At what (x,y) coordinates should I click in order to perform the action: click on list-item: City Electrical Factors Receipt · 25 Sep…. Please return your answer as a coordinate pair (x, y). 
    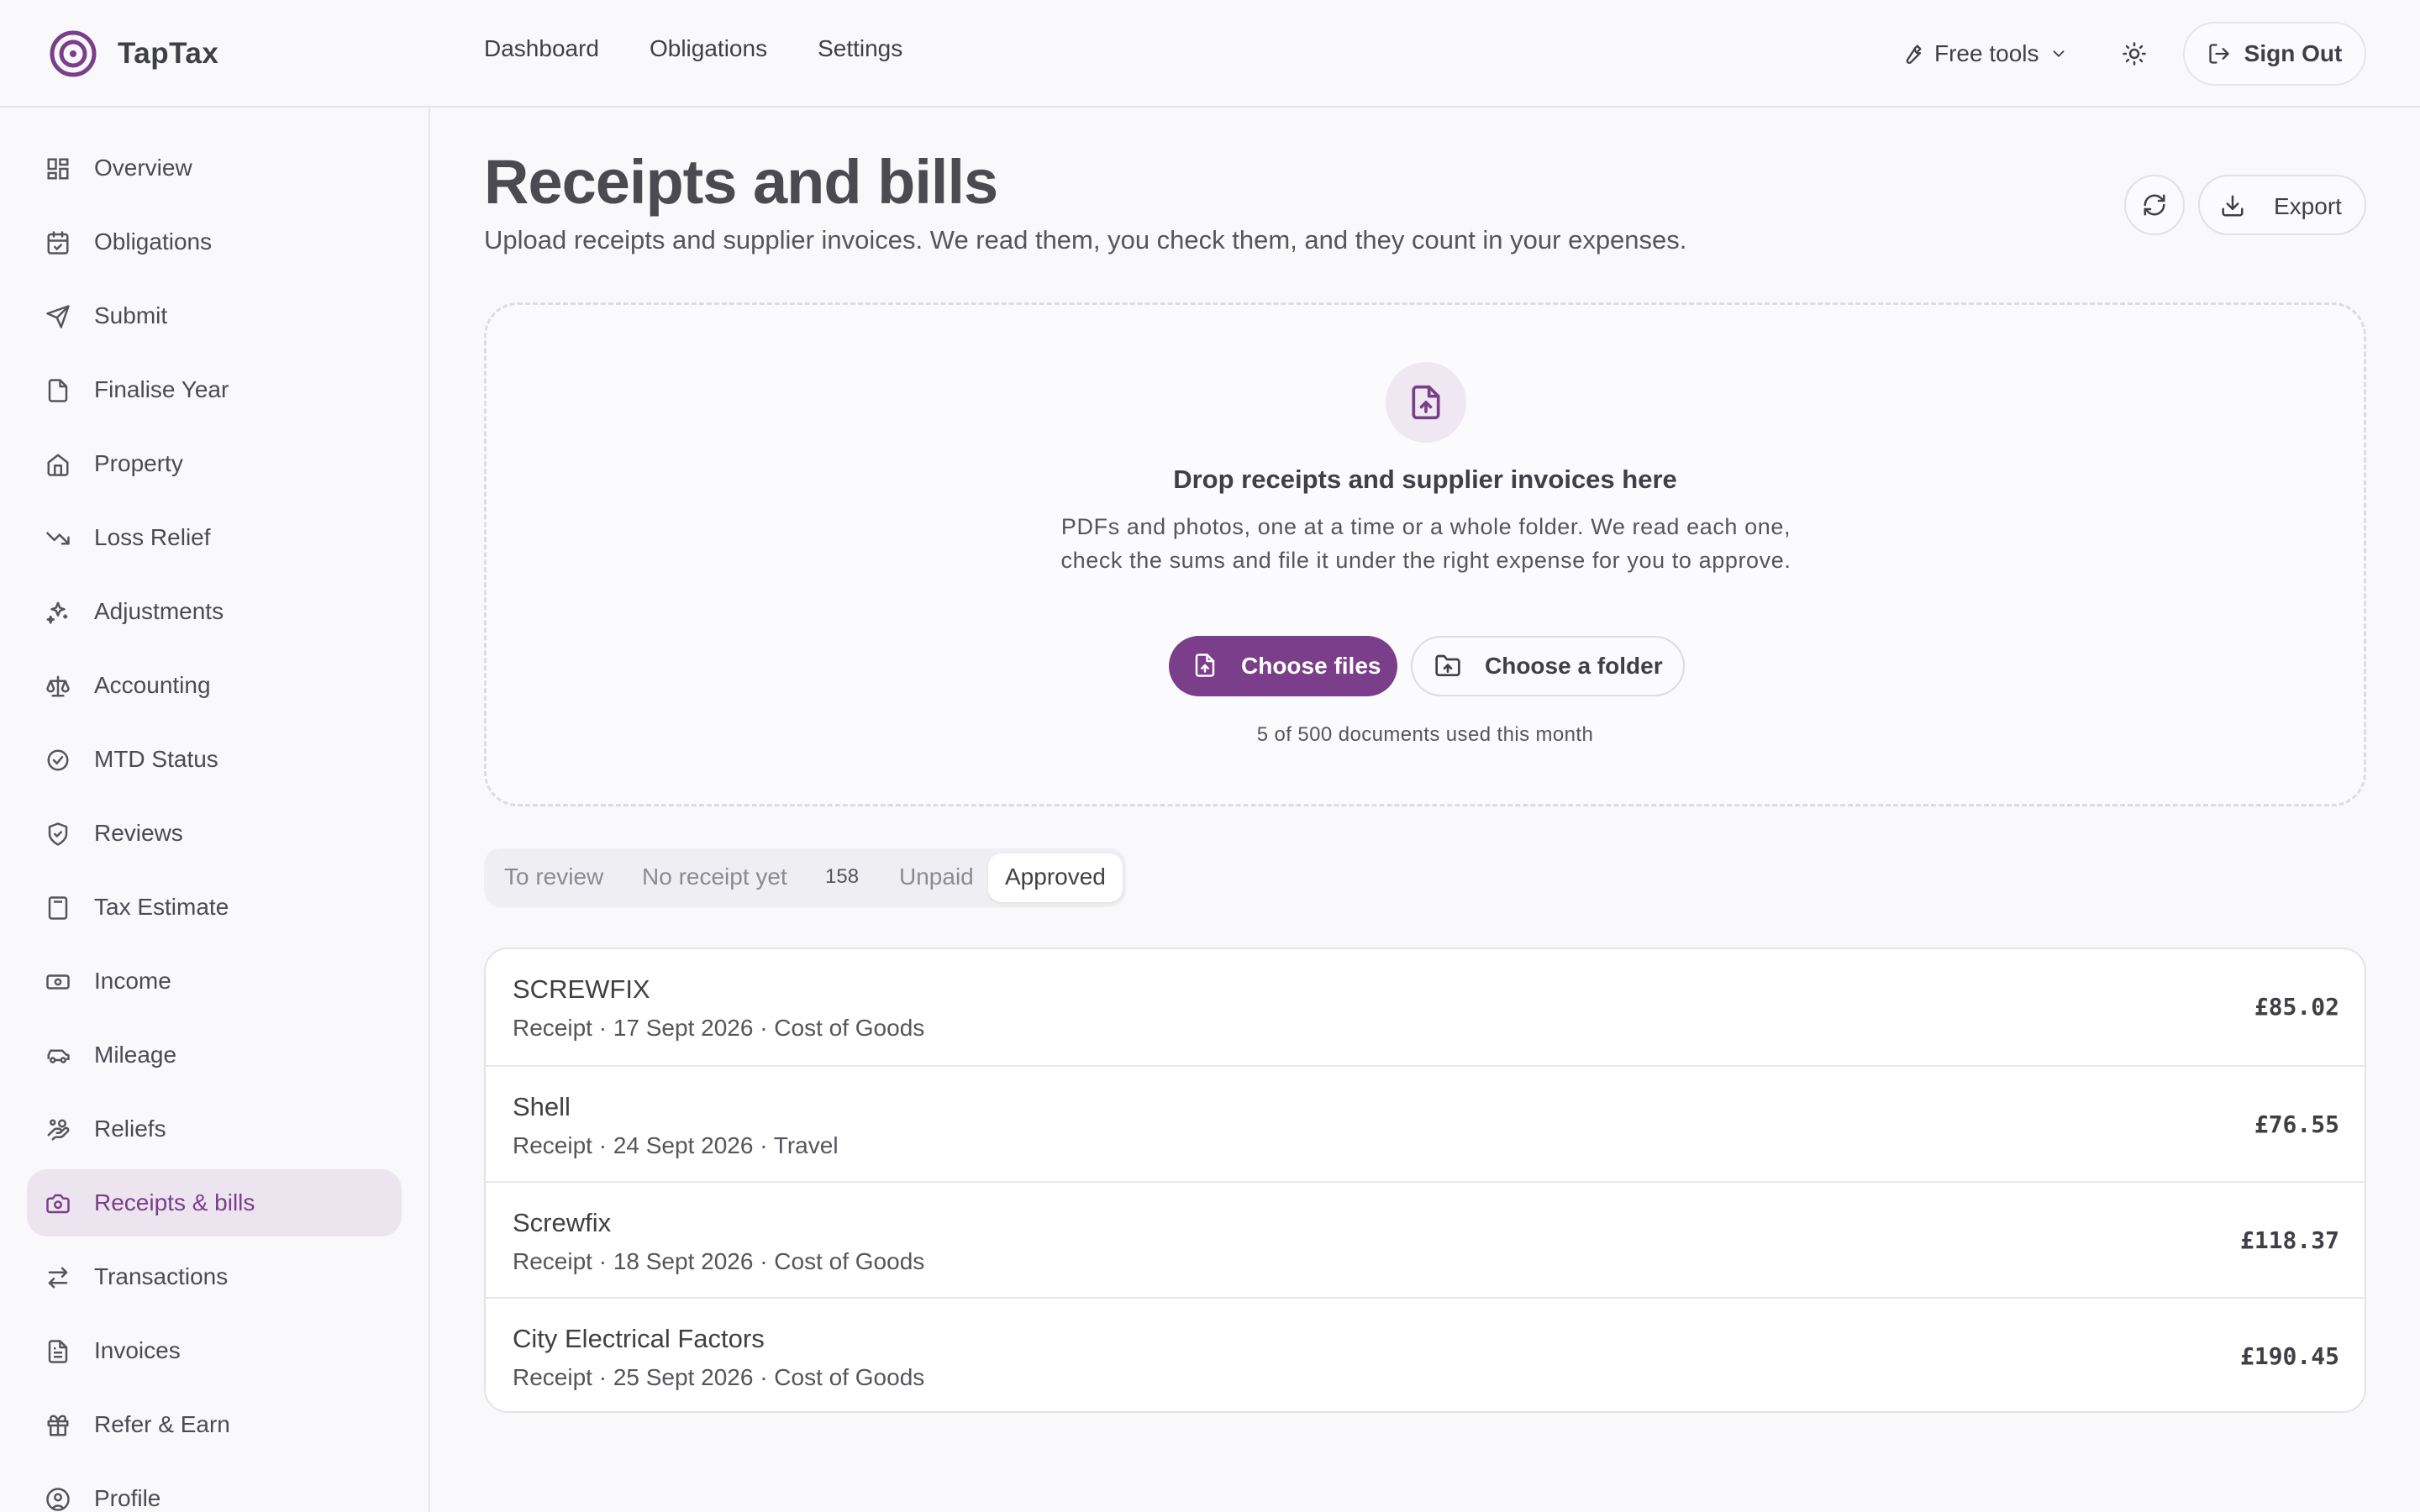
    Looking at the image, I should click on (1425, 1354).